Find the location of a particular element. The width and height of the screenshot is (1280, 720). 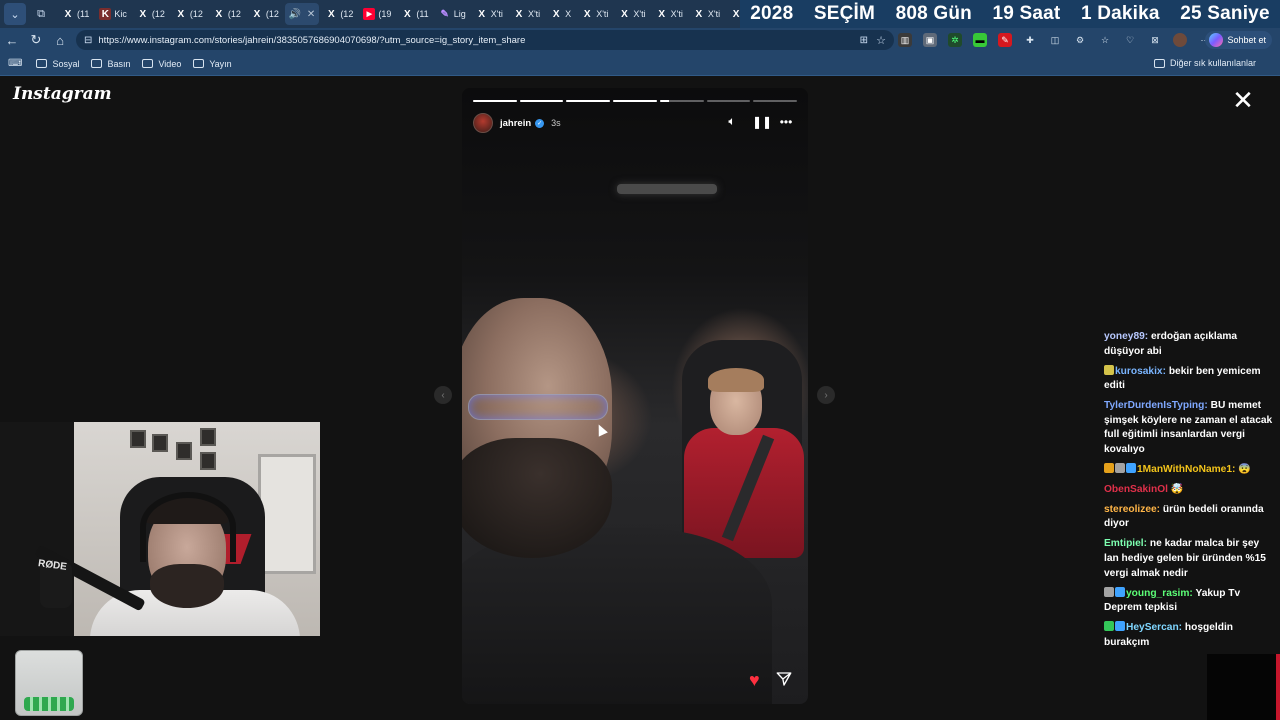

bookmark-folder-basin: Basın is located at coordinates (110, 64).